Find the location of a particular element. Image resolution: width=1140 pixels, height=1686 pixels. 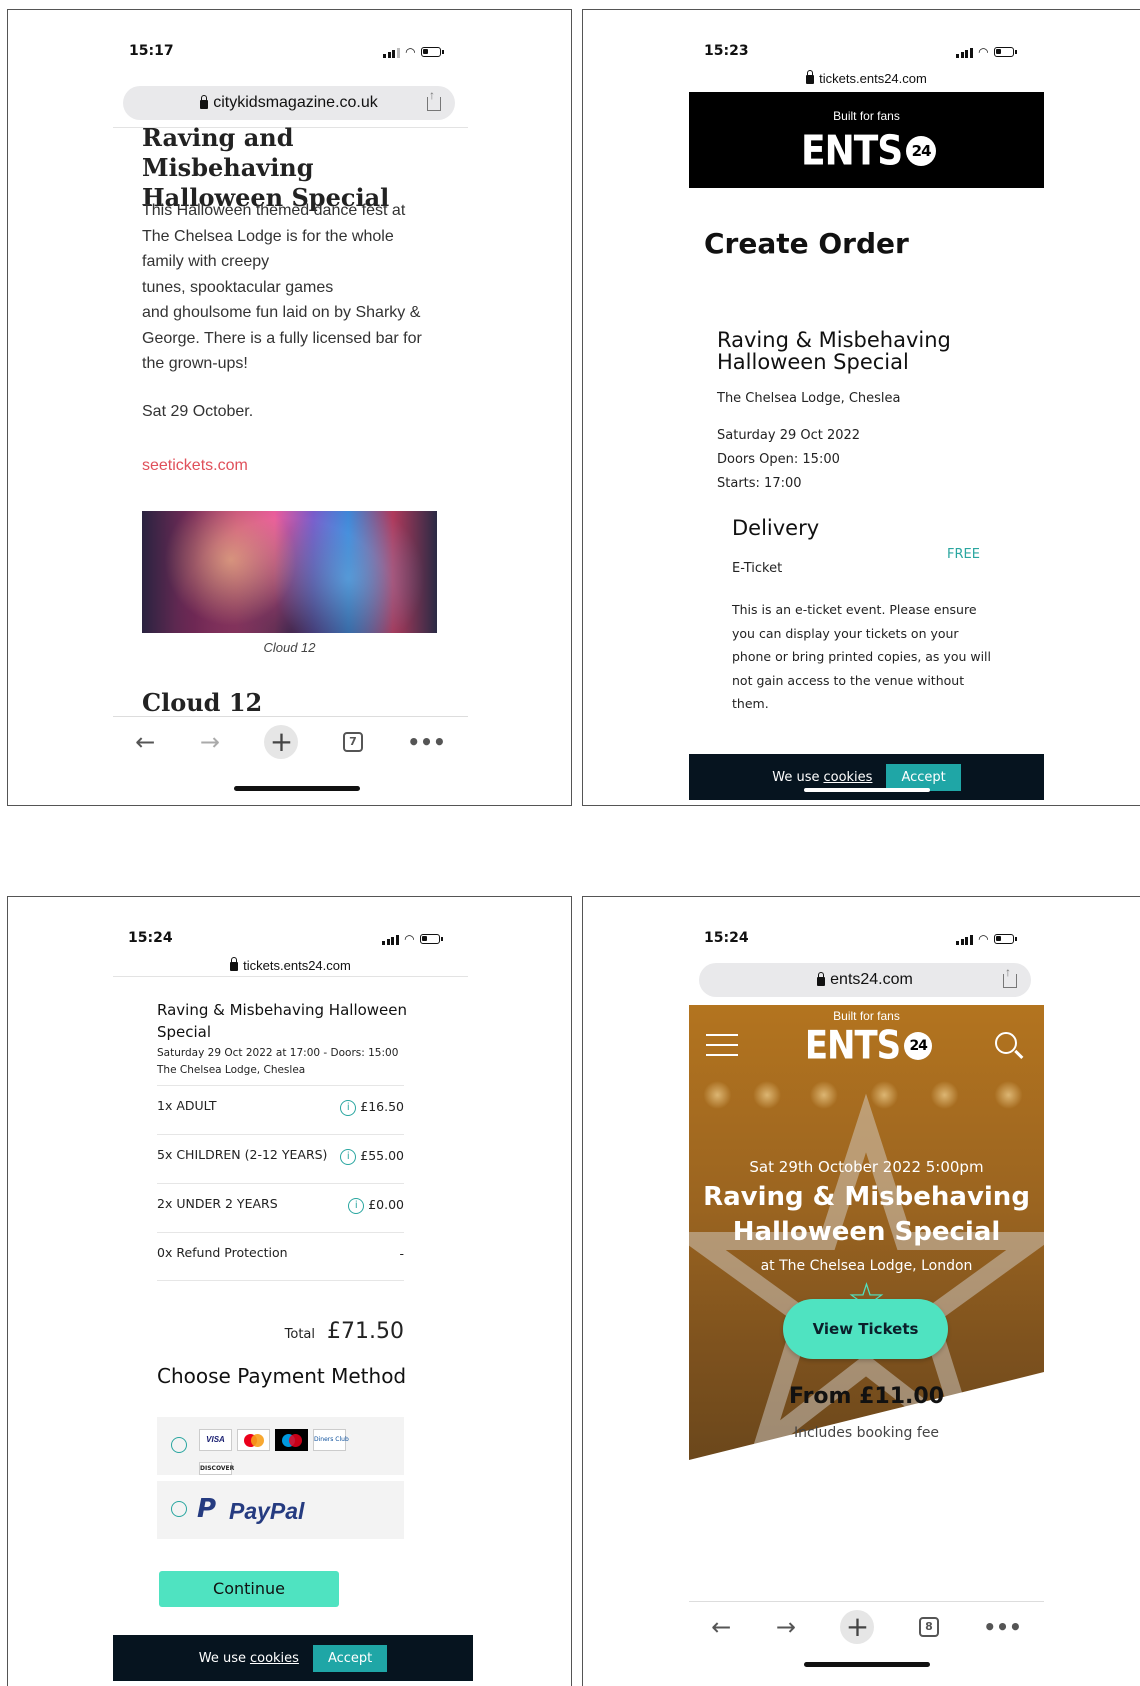

lock-icon is located at coordinates (821, 978).